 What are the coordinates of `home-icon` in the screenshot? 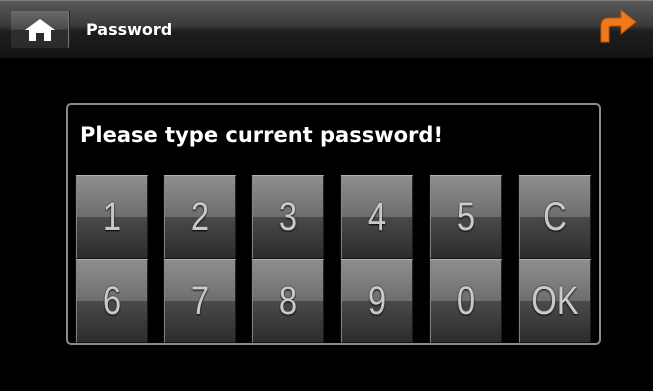 It's located at (40, 30).